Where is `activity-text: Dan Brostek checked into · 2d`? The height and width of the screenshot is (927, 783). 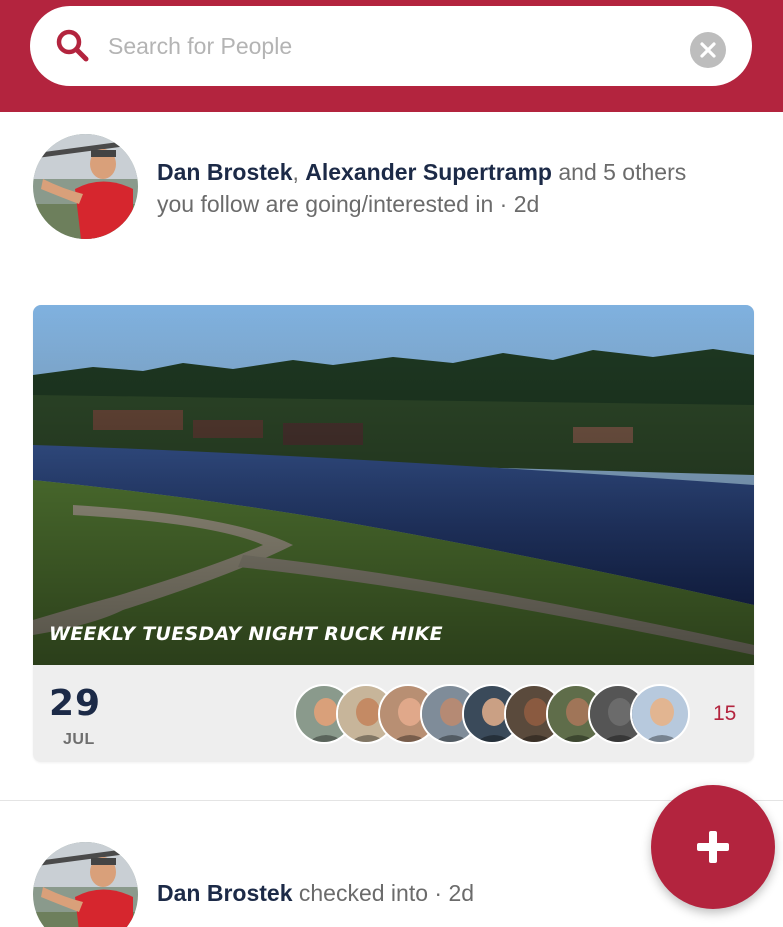
activity-text: Dan Brostek checked into · 2d is located at coordinates (315, 893).